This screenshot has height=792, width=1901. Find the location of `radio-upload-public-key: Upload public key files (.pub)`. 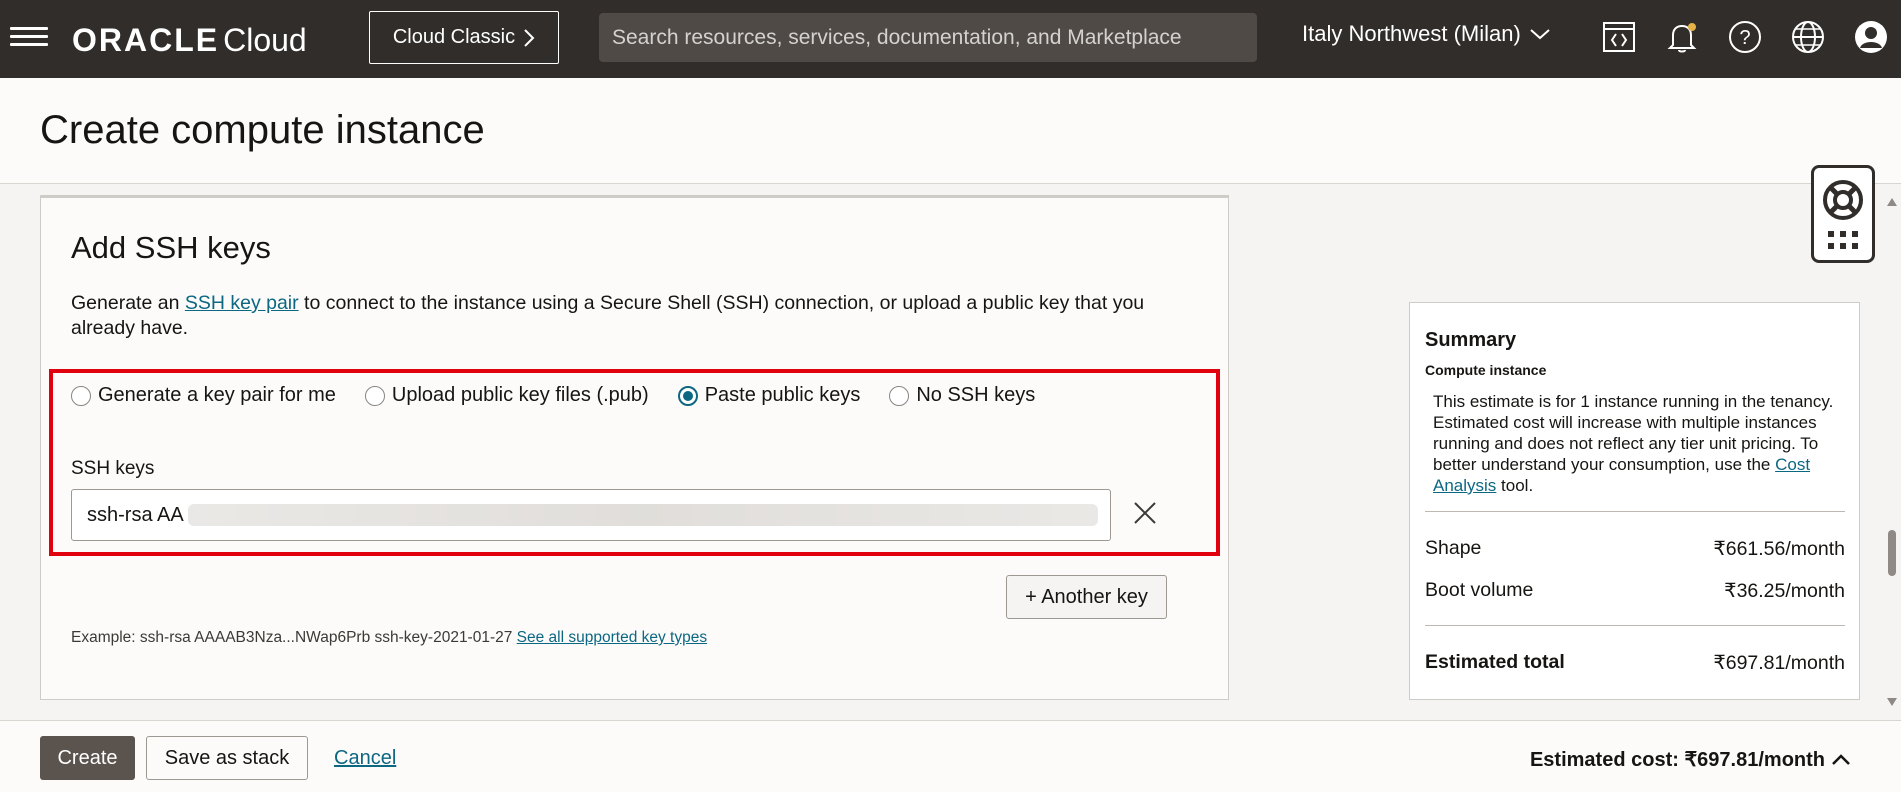

radio-upload-public-key: Upload public key files (.pub) is located at coordinates (506, 395).